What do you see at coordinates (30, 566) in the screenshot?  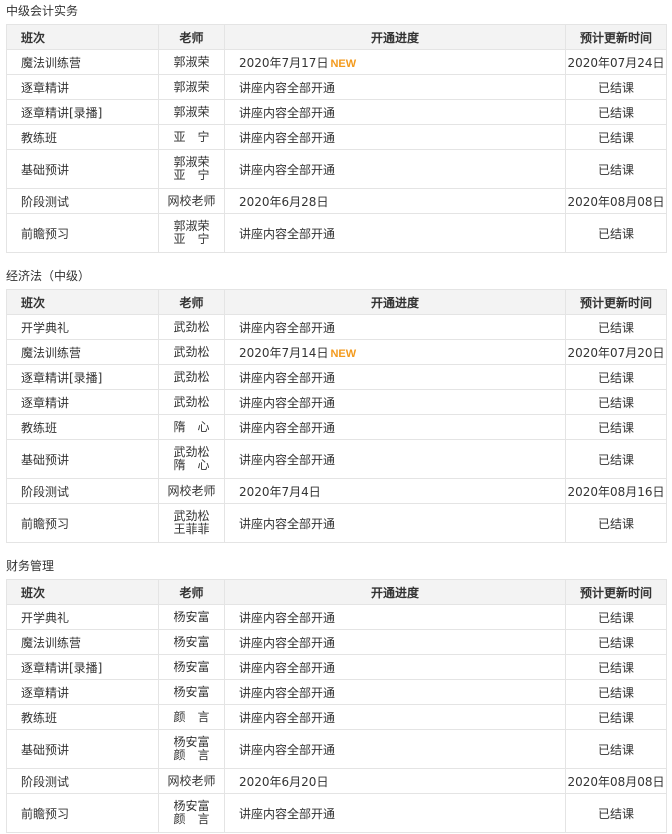 I see `section-title: 财务管理` at bounding box center [30, 566].